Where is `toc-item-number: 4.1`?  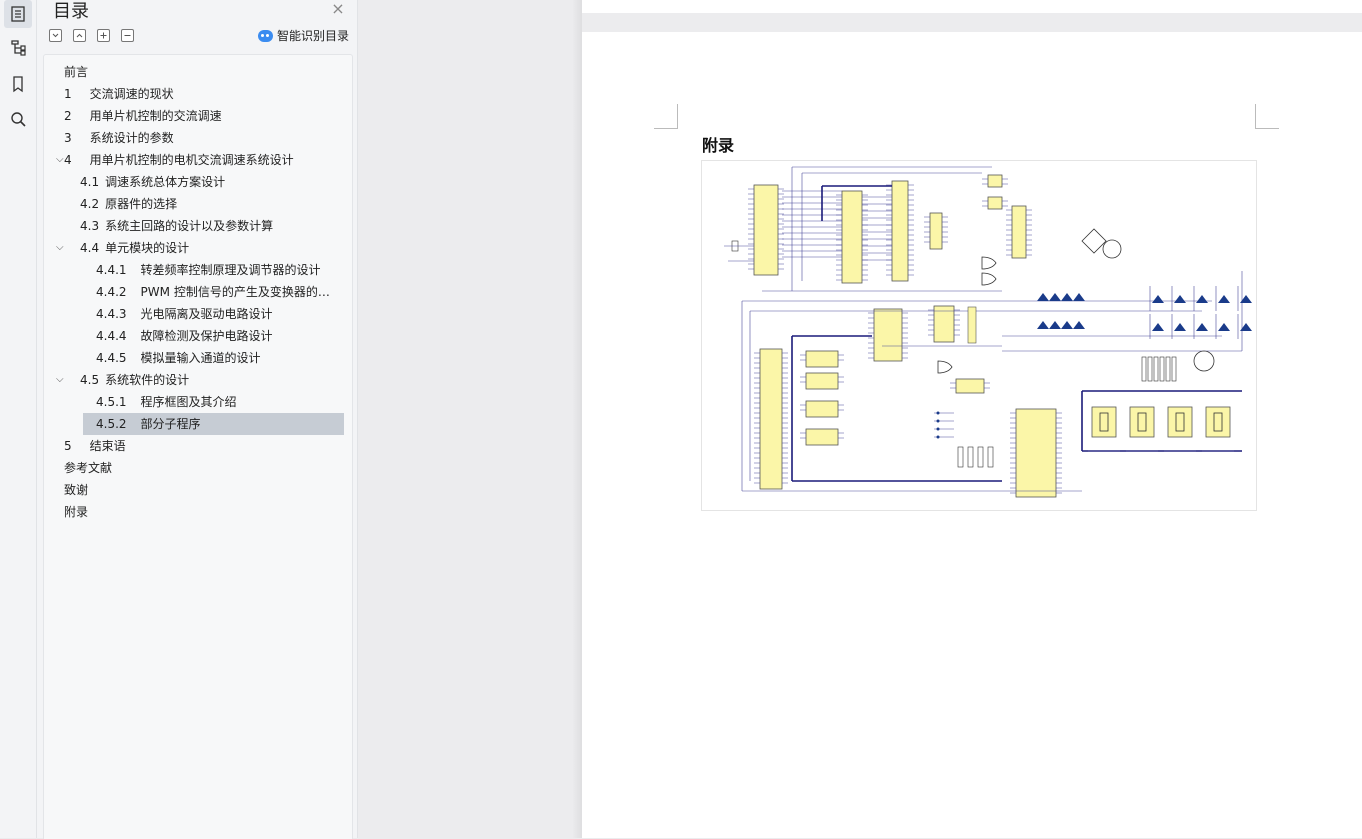 toc-item-number: 4.1 is located at coordinates (90, 182).